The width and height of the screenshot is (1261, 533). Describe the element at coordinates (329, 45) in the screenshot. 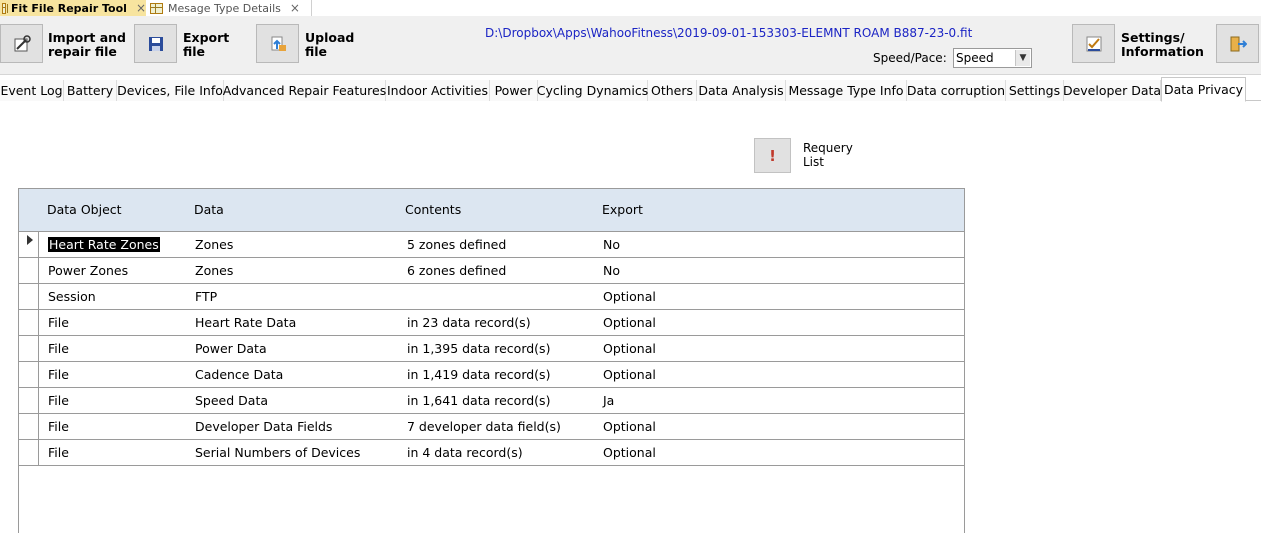

I see `upload-file-label: Upload file` at that location.